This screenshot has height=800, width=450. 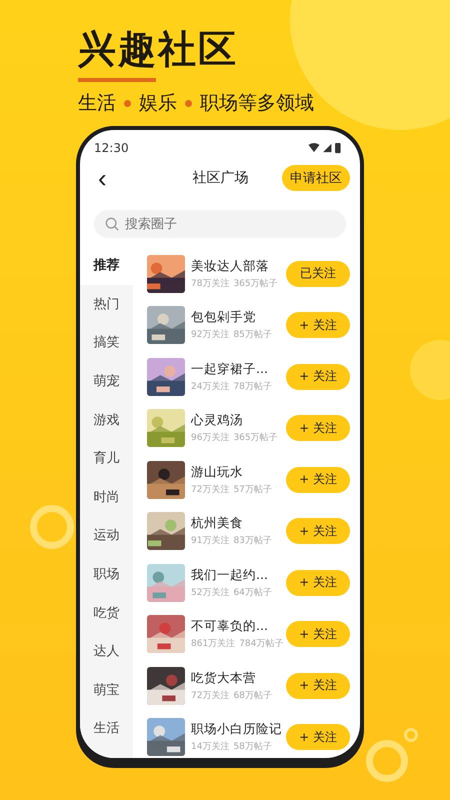 I want to click on category-tab: 萌宠, so click(x=106, y=381).